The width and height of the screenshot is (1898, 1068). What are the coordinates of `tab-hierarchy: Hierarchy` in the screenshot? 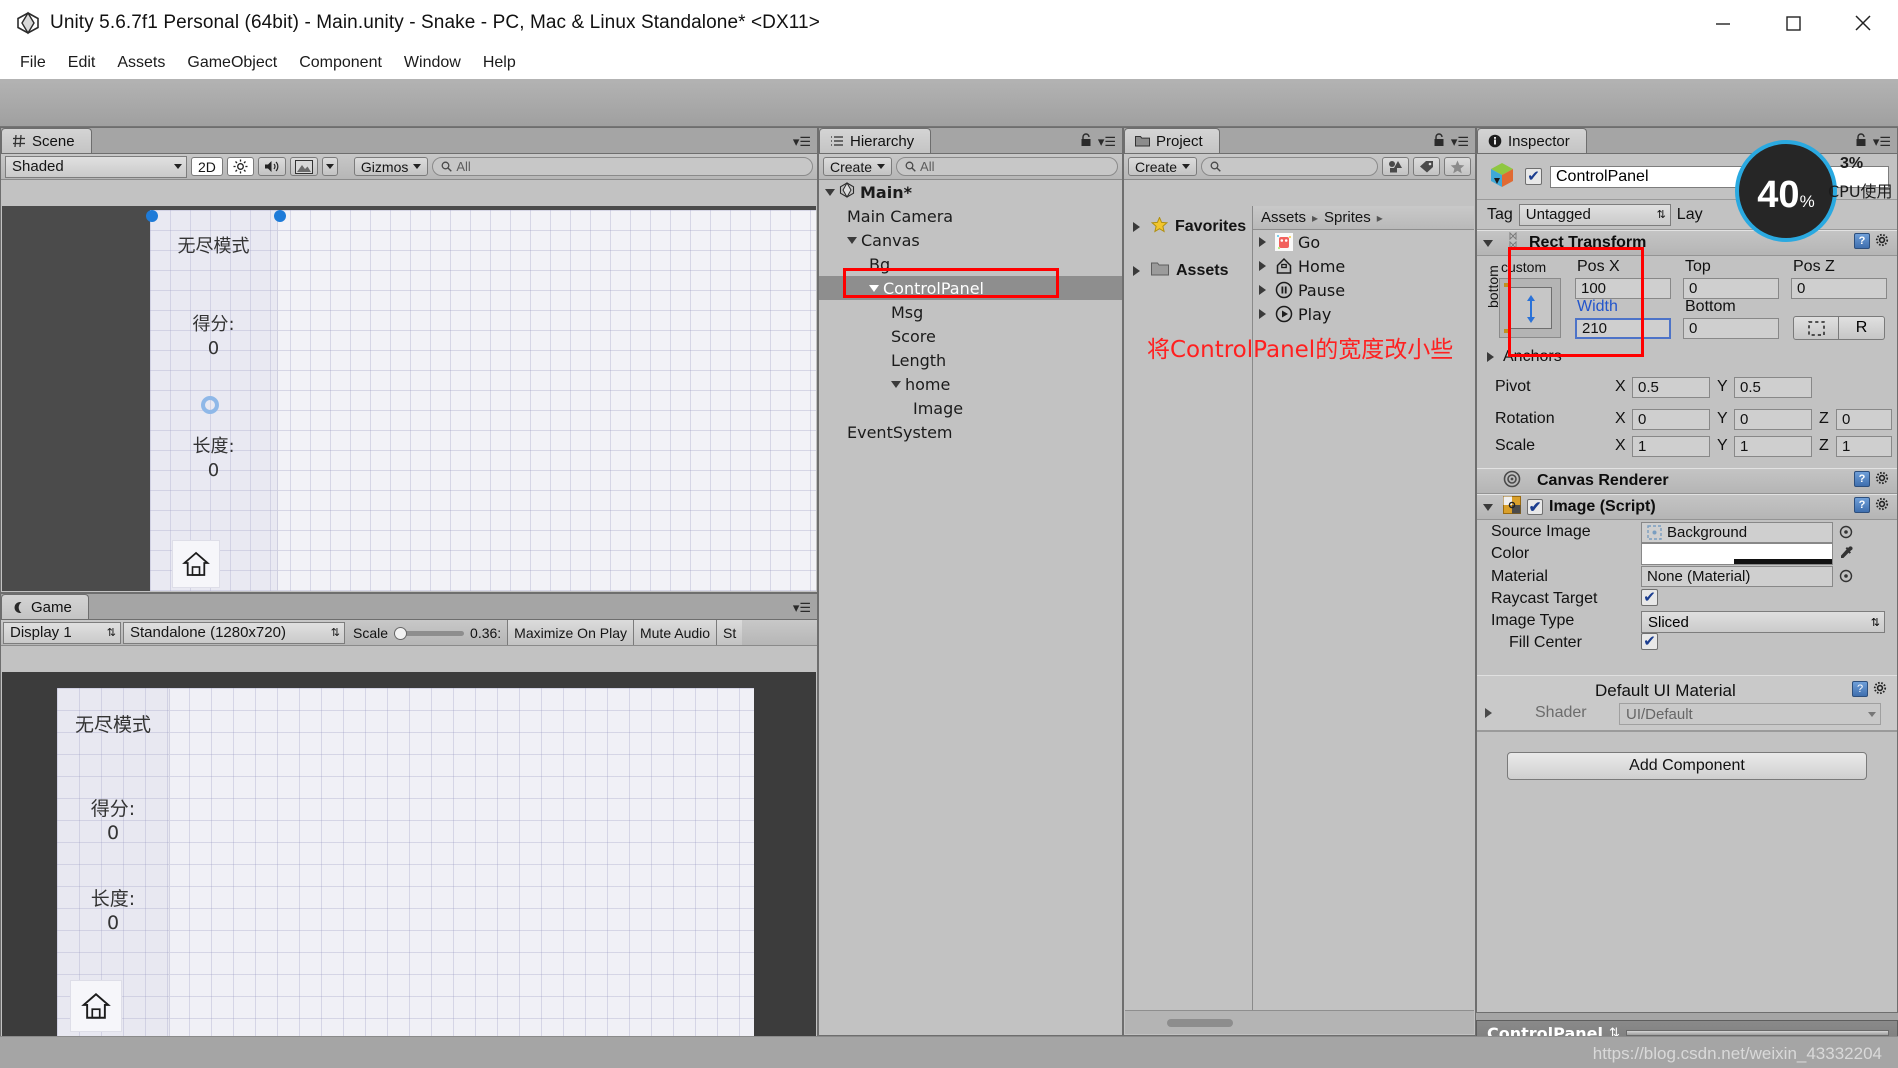 It's located at (875, 140).